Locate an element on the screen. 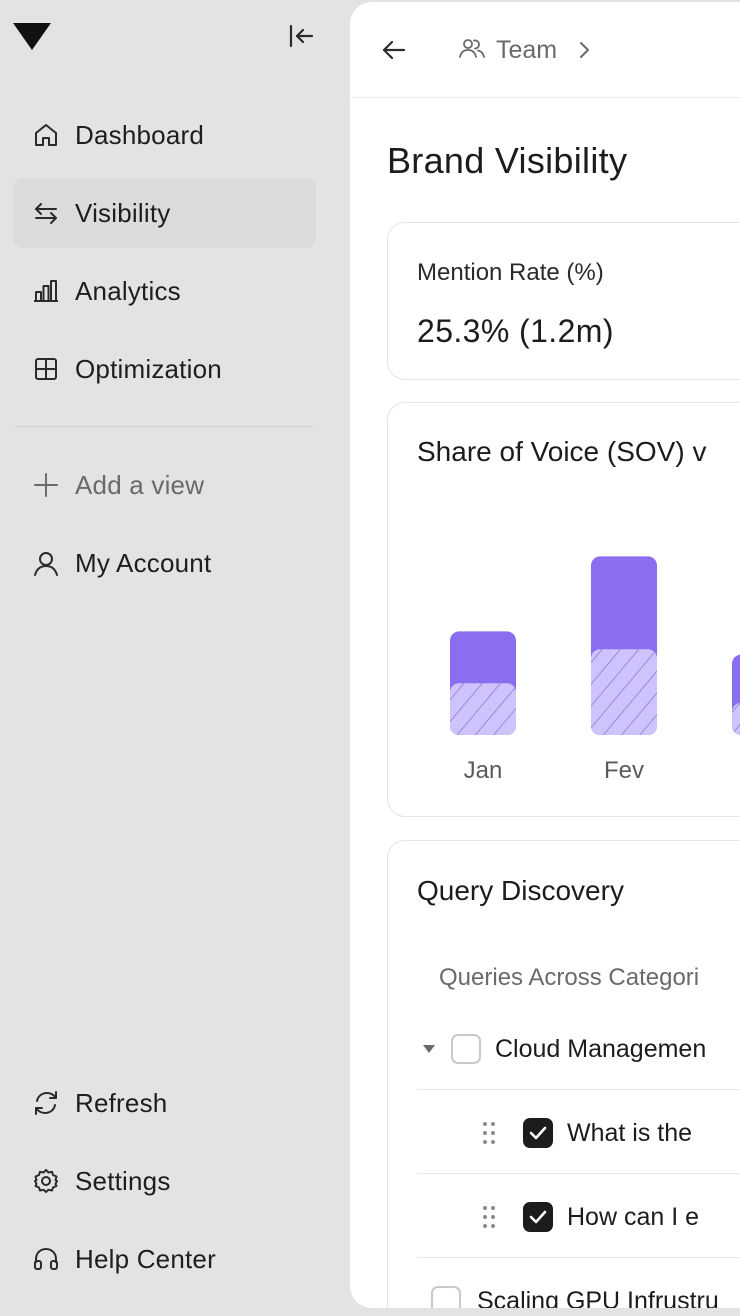 Image resolution: width=740 pixels, height=1316 pixels. grid-icon is located at coordinates (46, 369).